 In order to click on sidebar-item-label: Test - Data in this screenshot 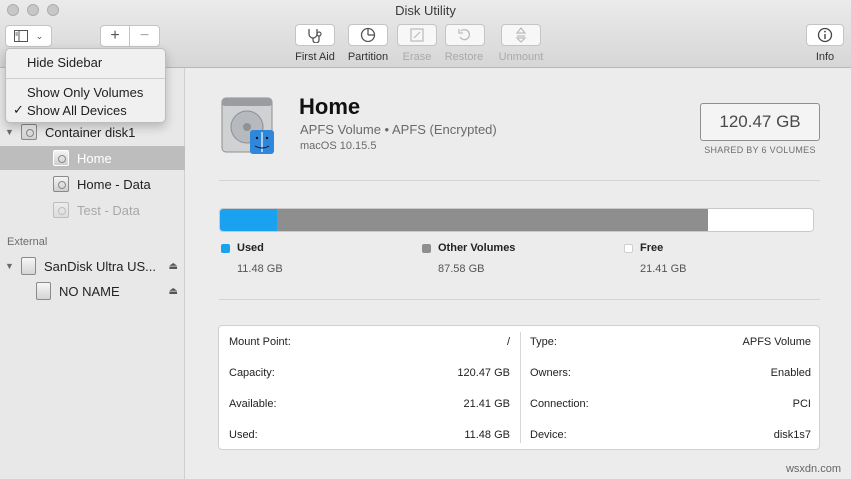, I will do `click(108, 210)`.